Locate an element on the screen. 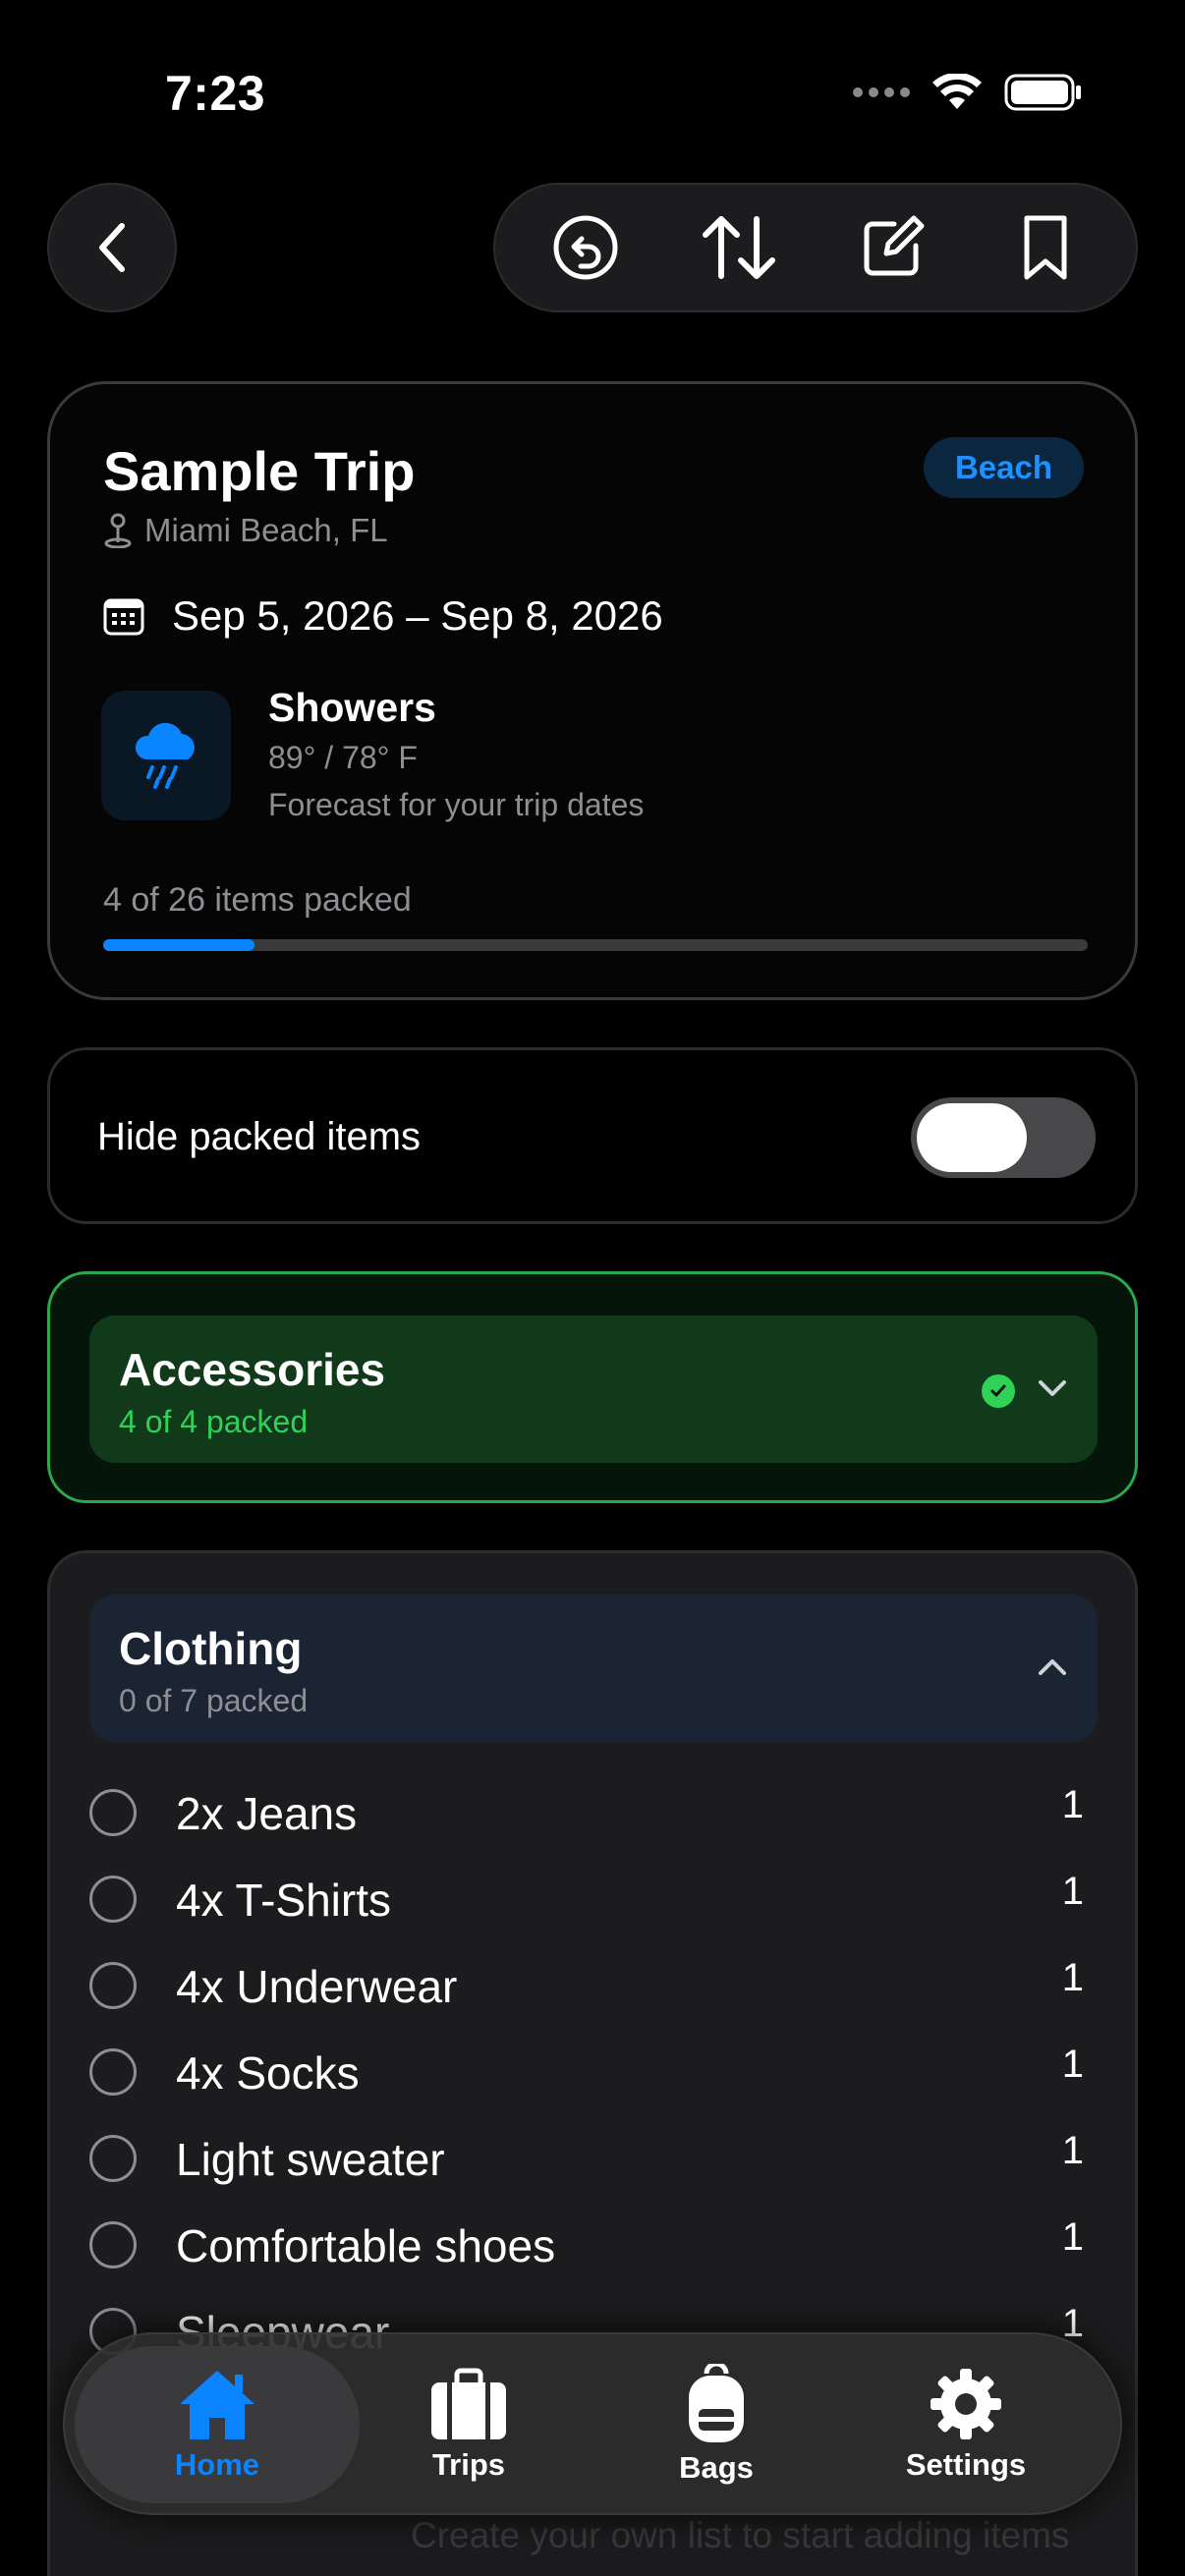 The width and height of the screenshot is (1185, 2576). gear-icon is located at coordinates (966, 2404).